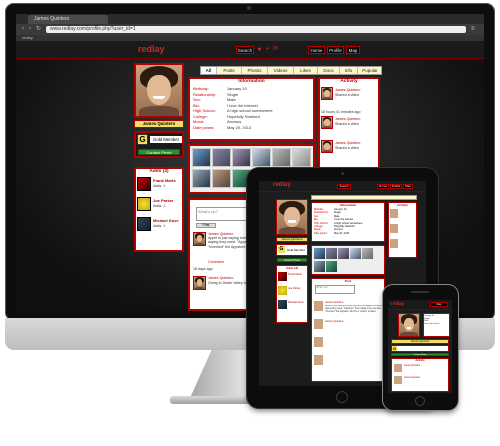  I want to click on ipad-post-input: What's up?, so click(335, 289).